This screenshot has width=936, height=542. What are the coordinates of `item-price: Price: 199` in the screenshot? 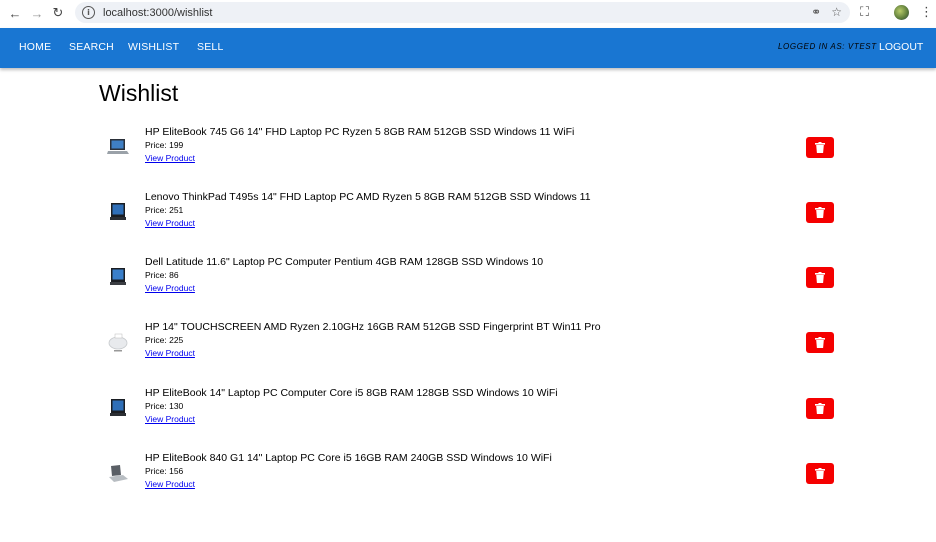 It's located at (164, 145).